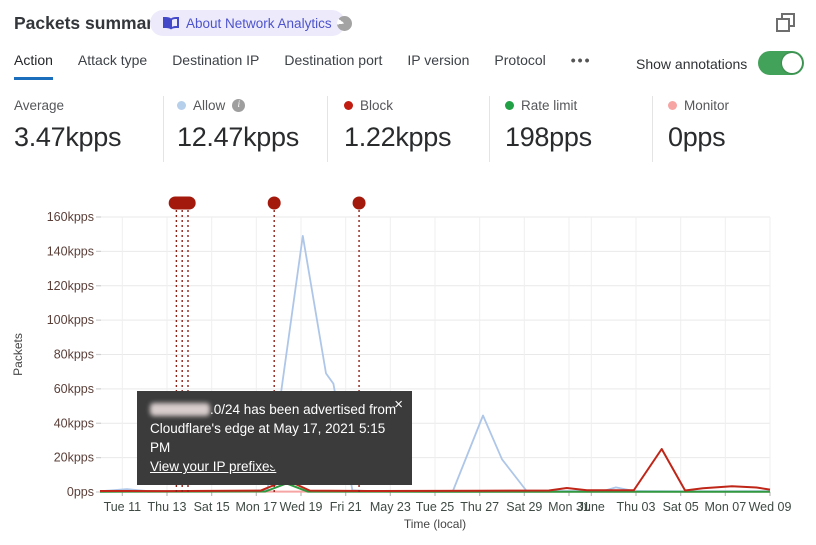 This screenshot has height=545, width=816. What do you see at coordinates (390, 507) in the screenshot?
I see `x-tick-label: May 23` at bounding box center [390, 507].